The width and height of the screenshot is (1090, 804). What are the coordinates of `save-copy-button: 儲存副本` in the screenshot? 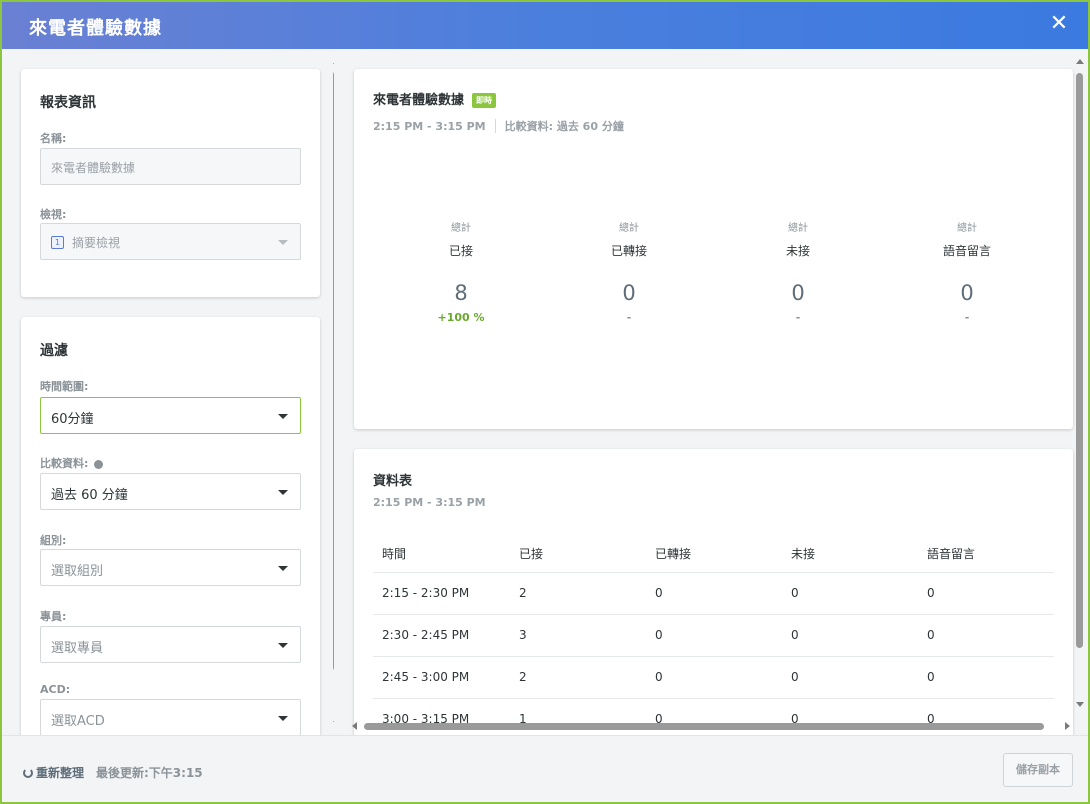 It's located at (1038, 770).